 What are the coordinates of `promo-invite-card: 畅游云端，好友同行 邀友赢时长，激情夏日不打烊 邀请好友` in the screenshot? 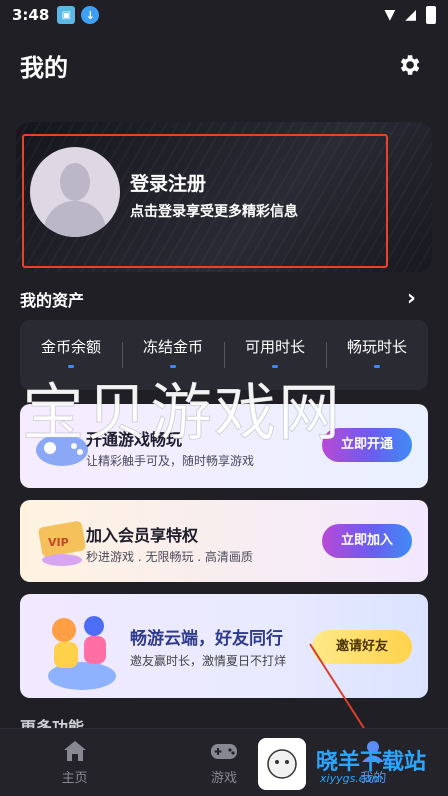 It's located at (224, 646).